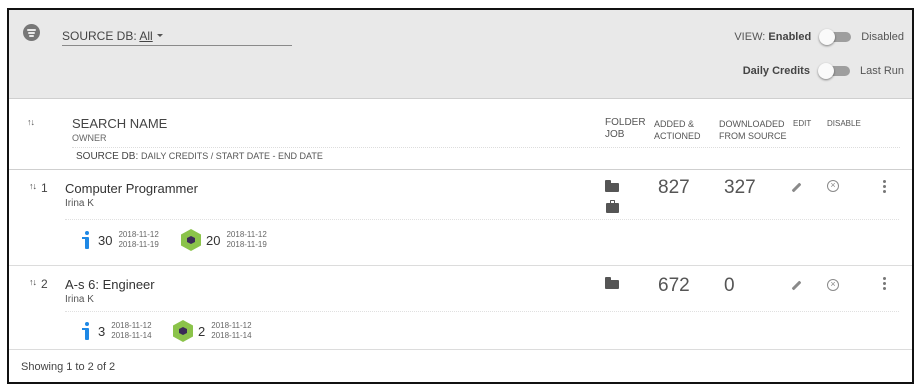 This screenshot has height=391, width=921. I want to click on last-run-label: Last Run, so click(881, 71).